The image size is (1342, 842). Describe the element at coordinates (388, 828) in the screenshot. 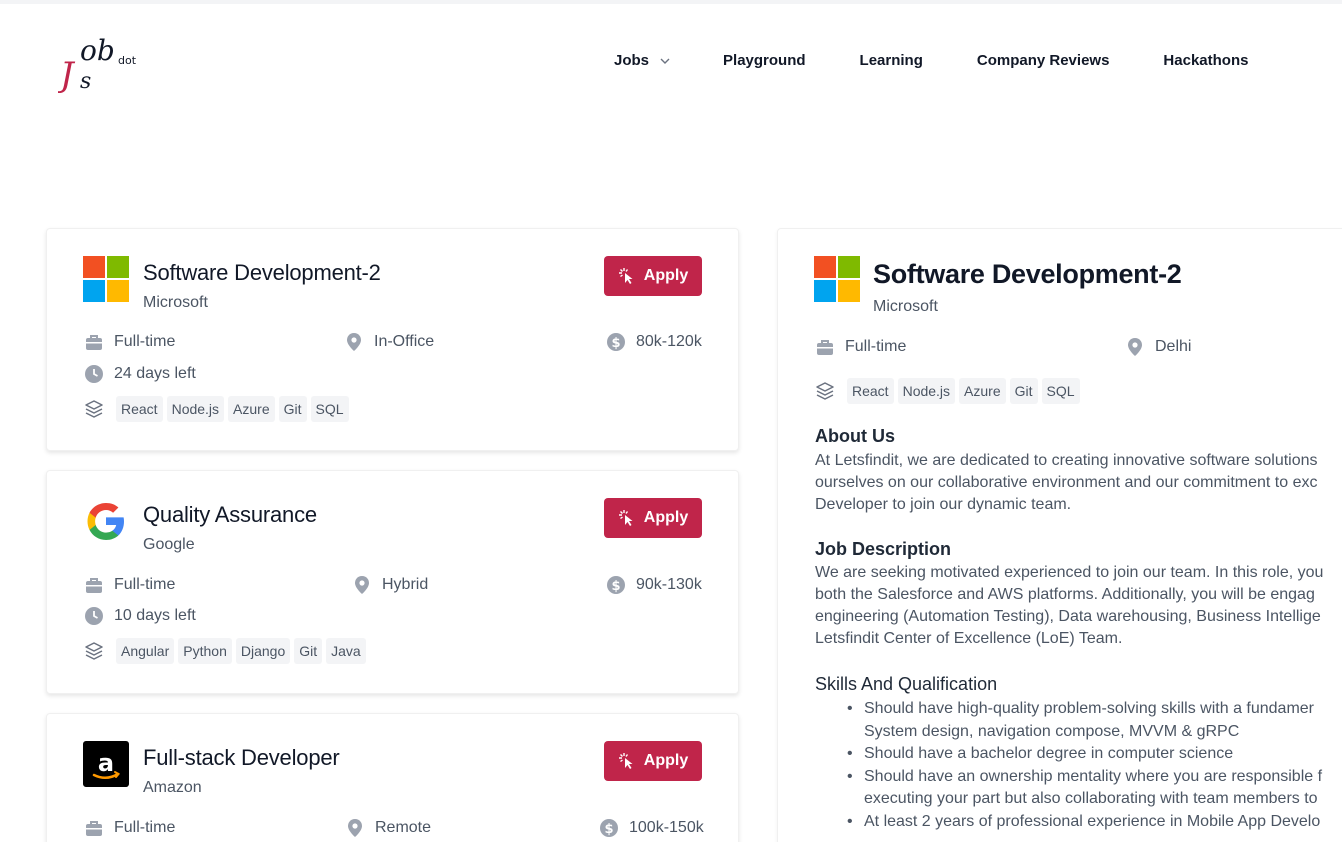

I see `job-location: Remote` at that location.